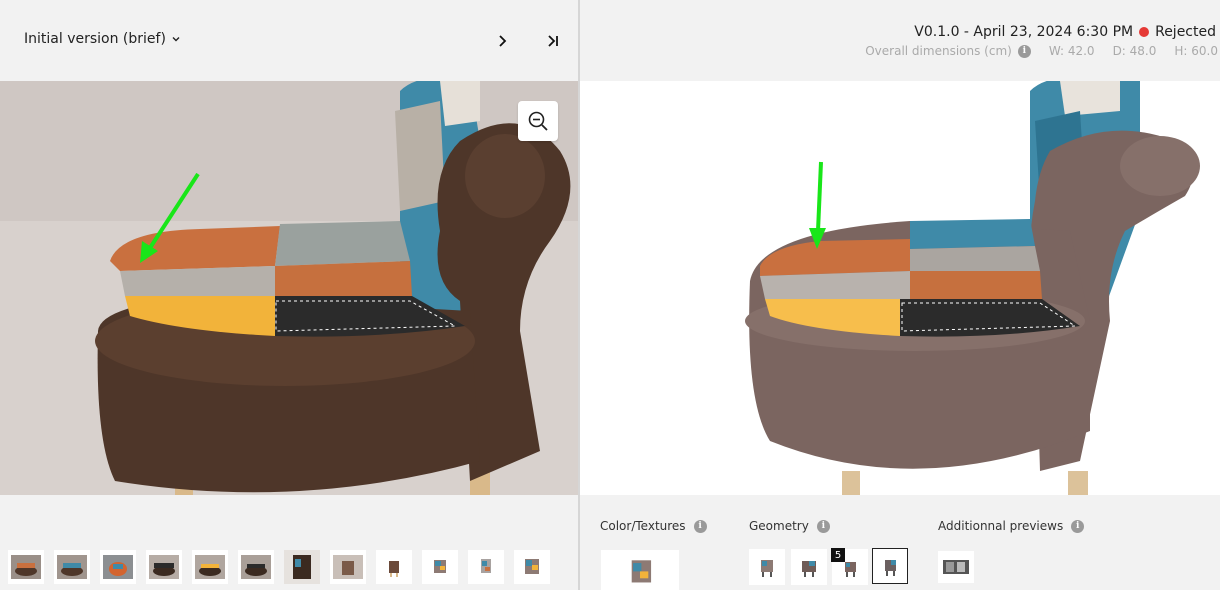  I want to click on version-count-badge: 5, so click(838, 555).